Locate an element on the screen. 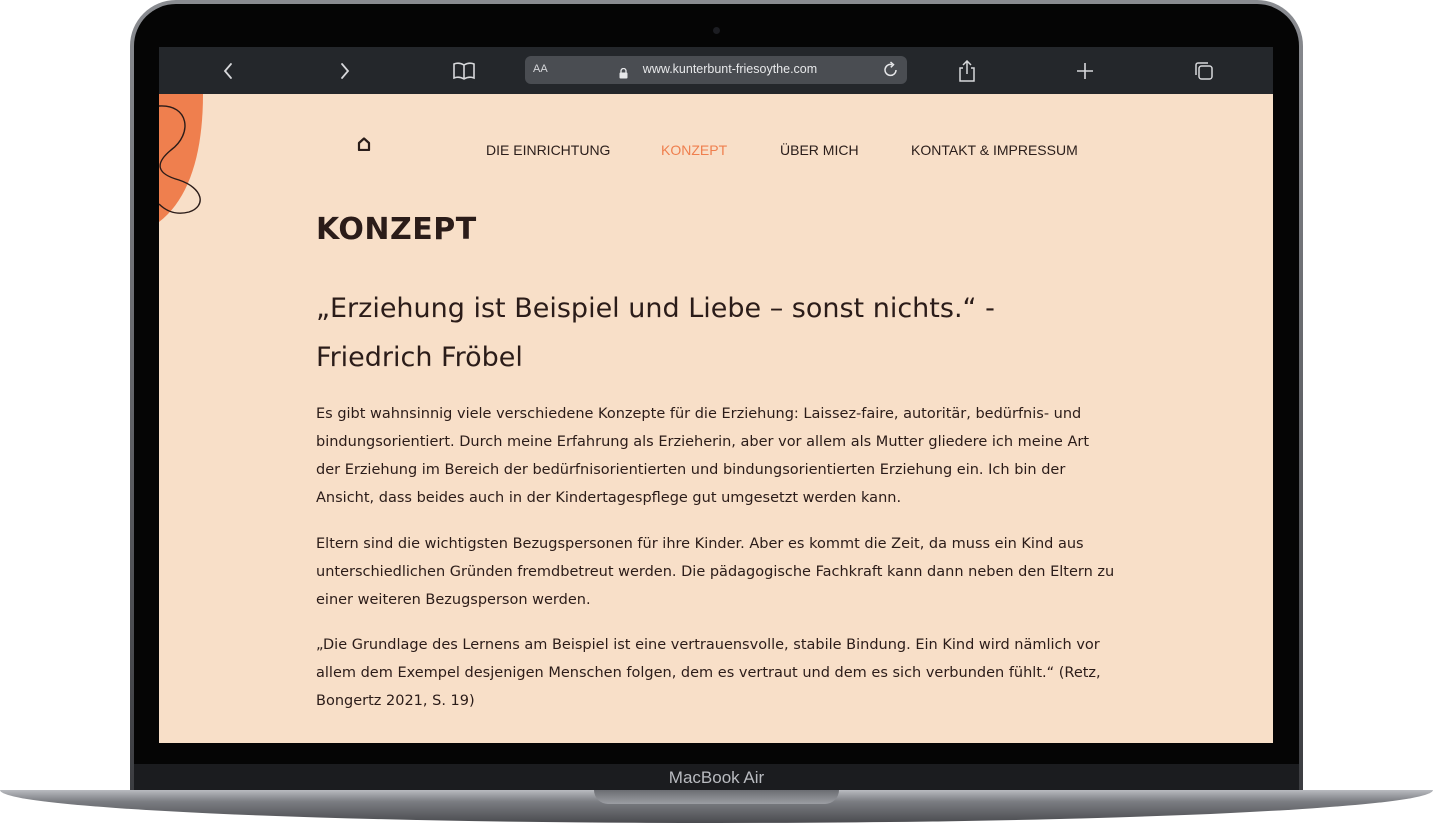  chevron-right-icon is located at coordinates (345, 71).